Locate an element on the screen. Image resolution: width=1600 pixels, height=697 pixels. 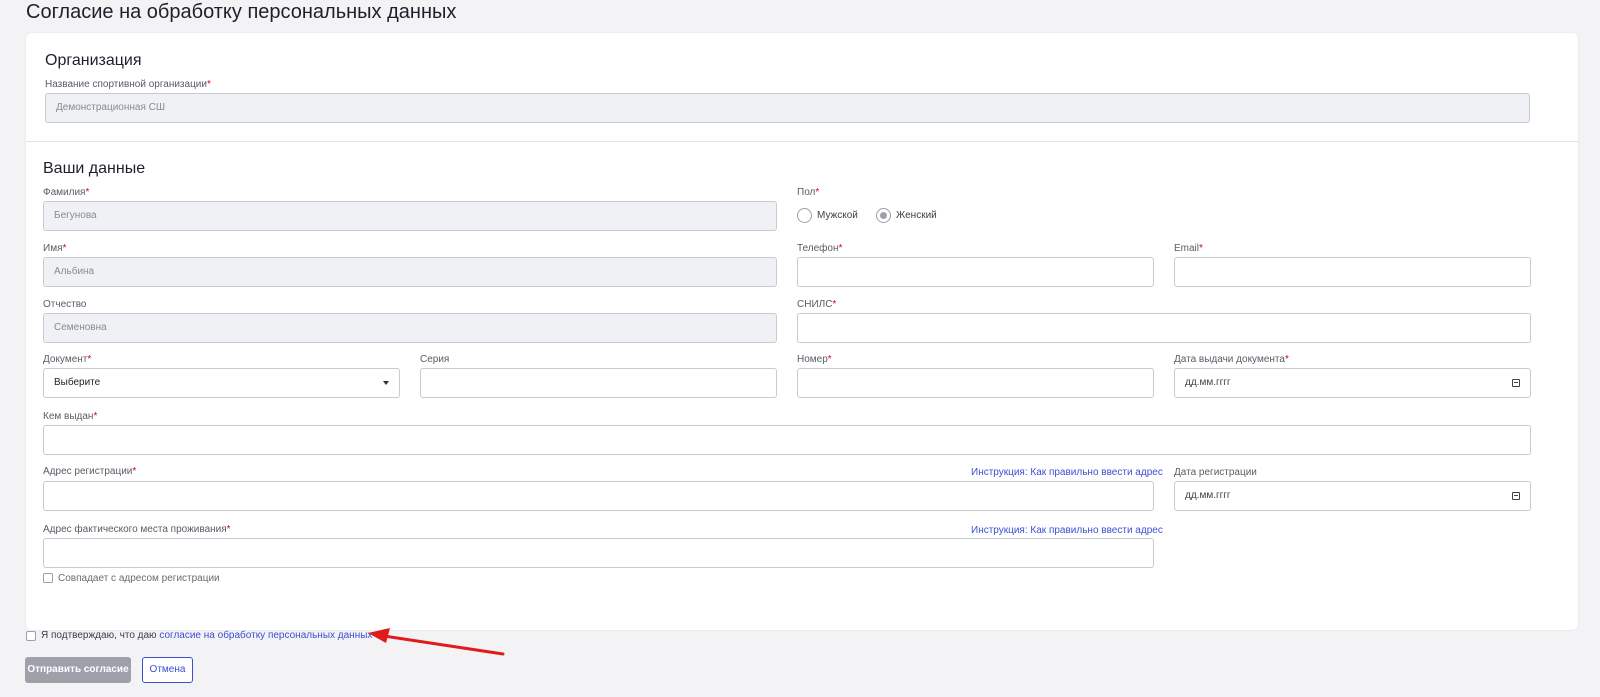
patronymic-label: Отчество is located at coordinates (65, 304).